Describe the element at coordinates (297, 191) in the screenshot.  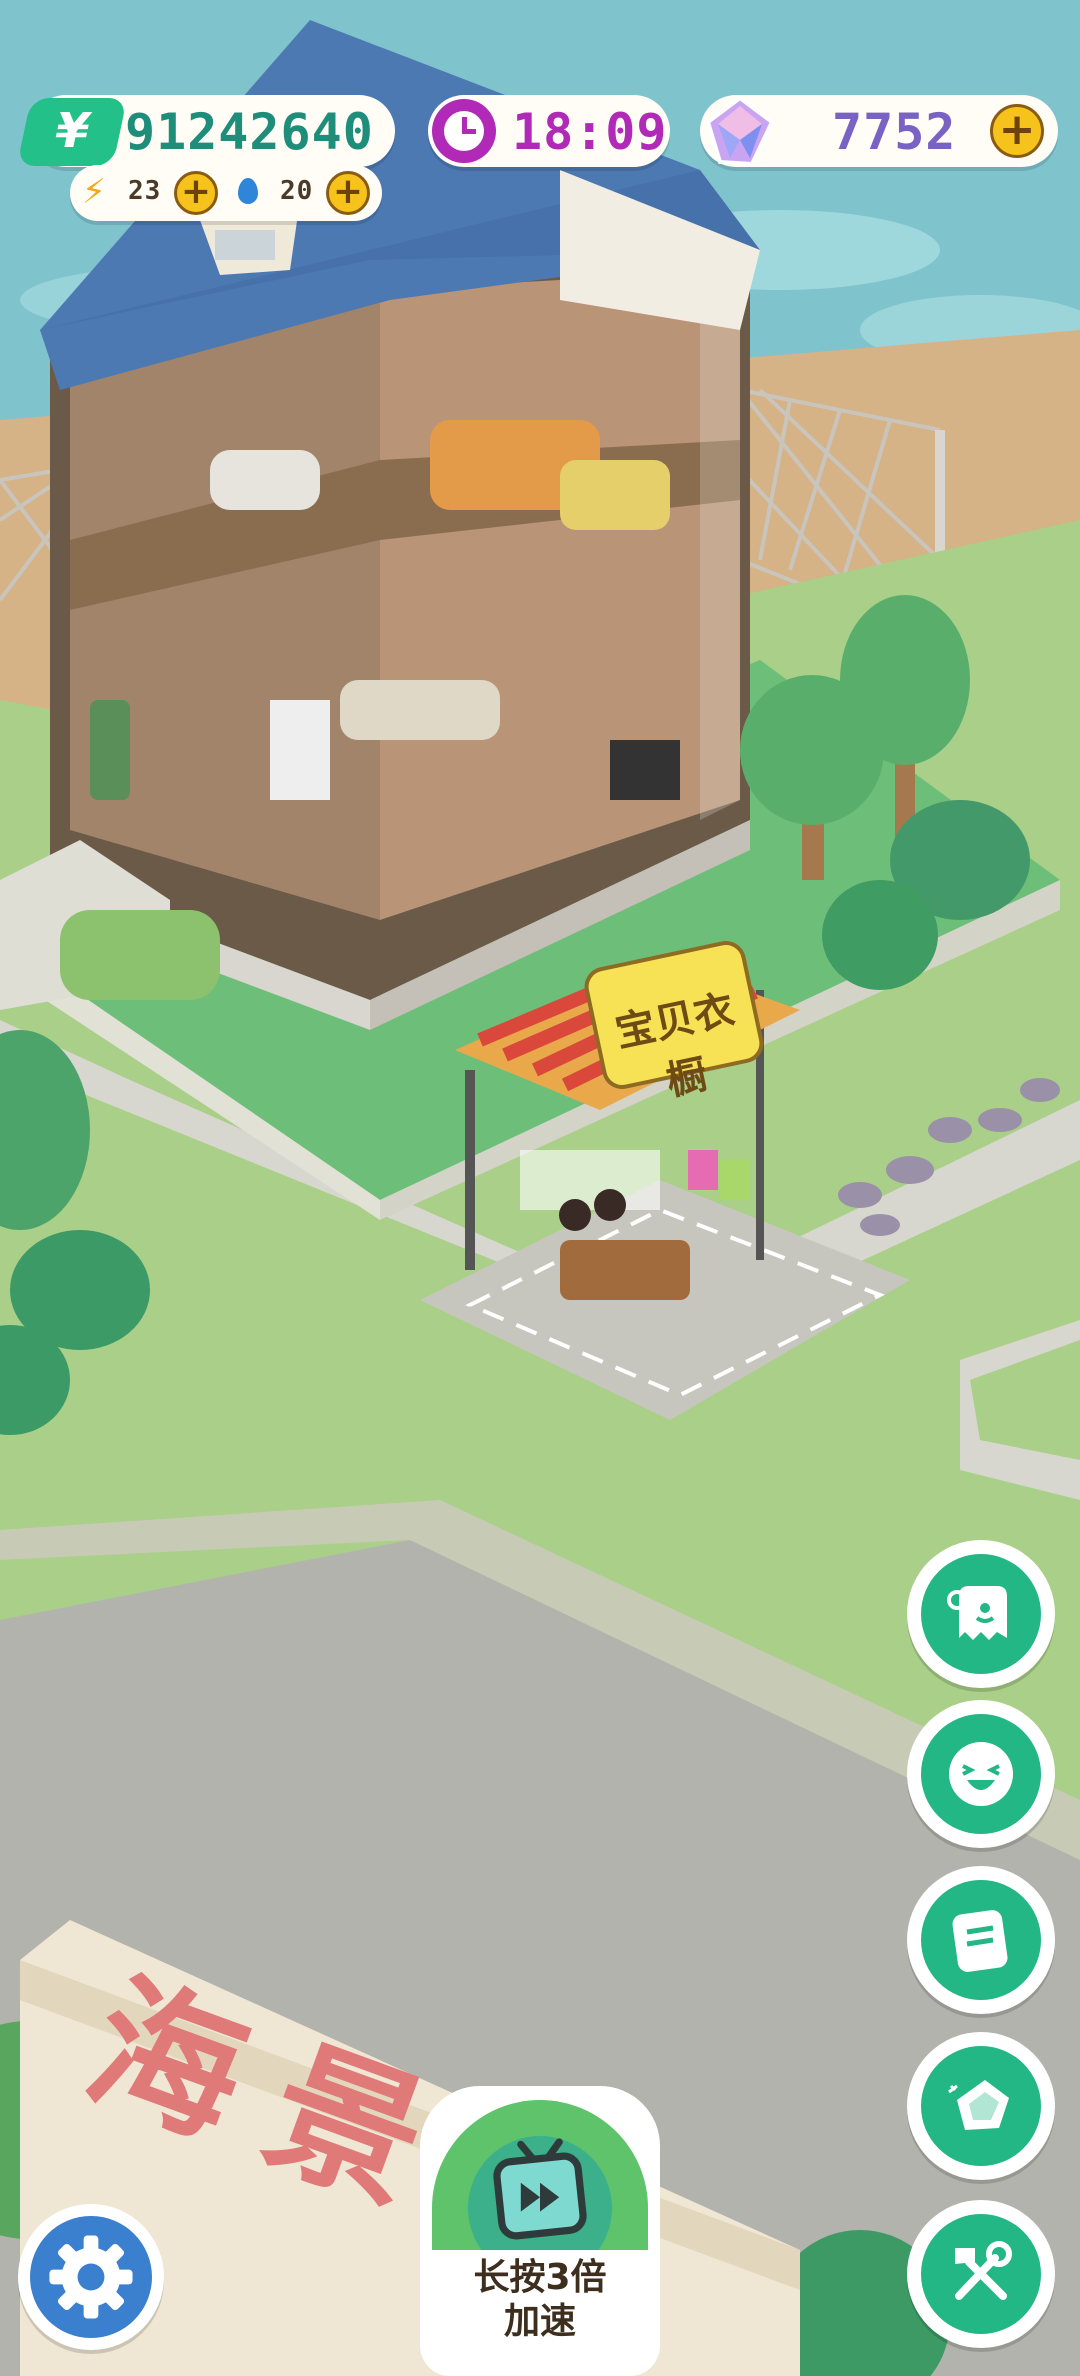
I see `water-value: 20` at that location.